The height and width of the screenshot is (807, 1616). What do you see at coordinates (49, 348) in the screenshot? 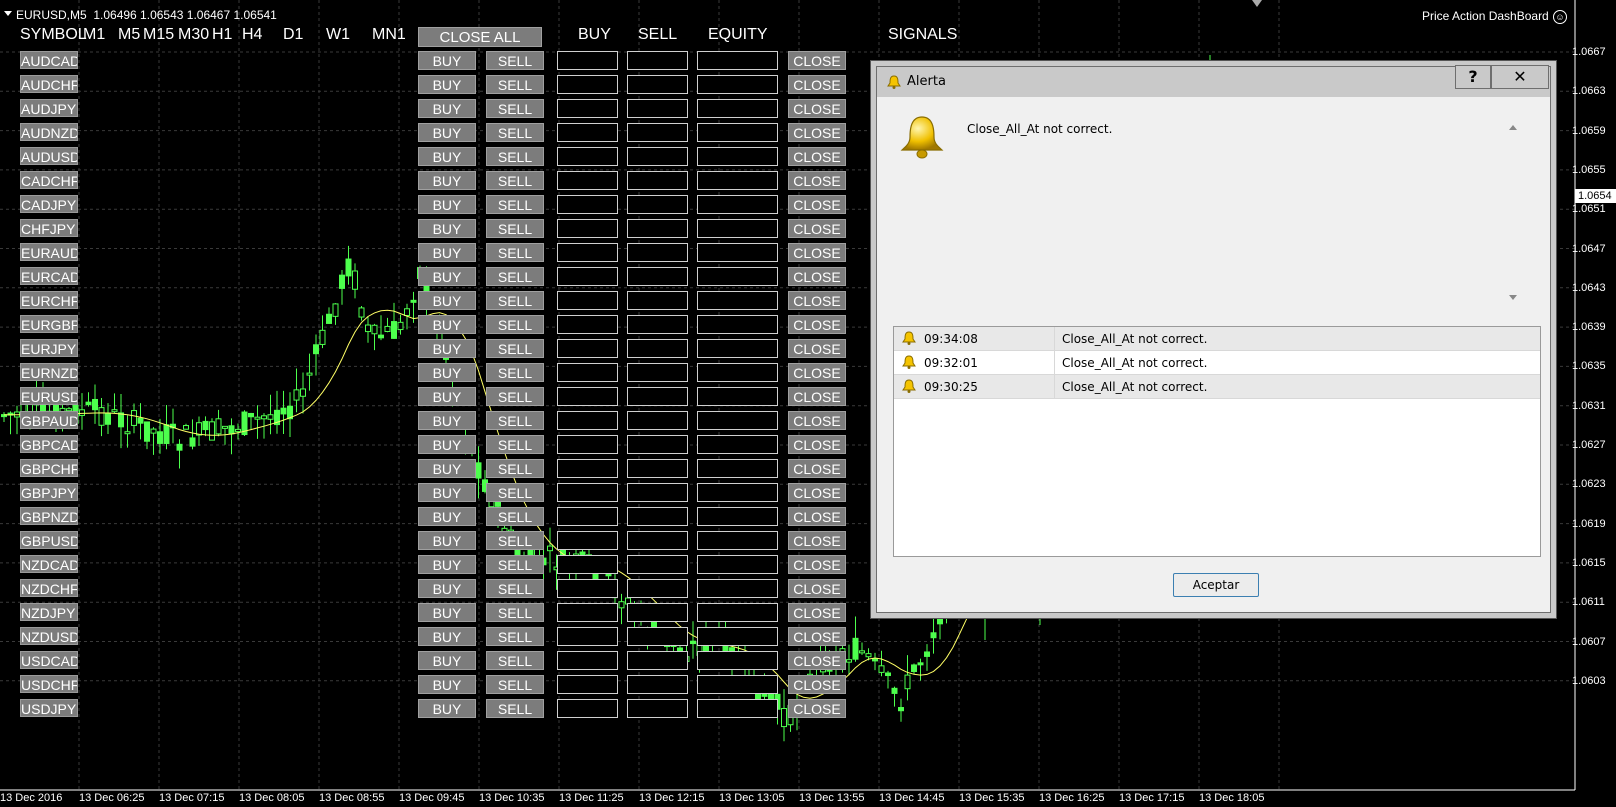
I see `symbol-eurjpy: EURJPY` at bounding box center [49, 348].